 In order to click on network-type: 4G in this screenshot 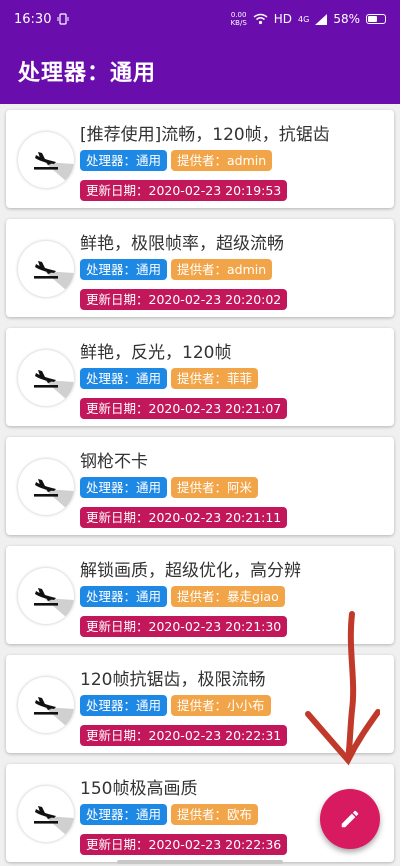, I will do `click(304, 19)`.